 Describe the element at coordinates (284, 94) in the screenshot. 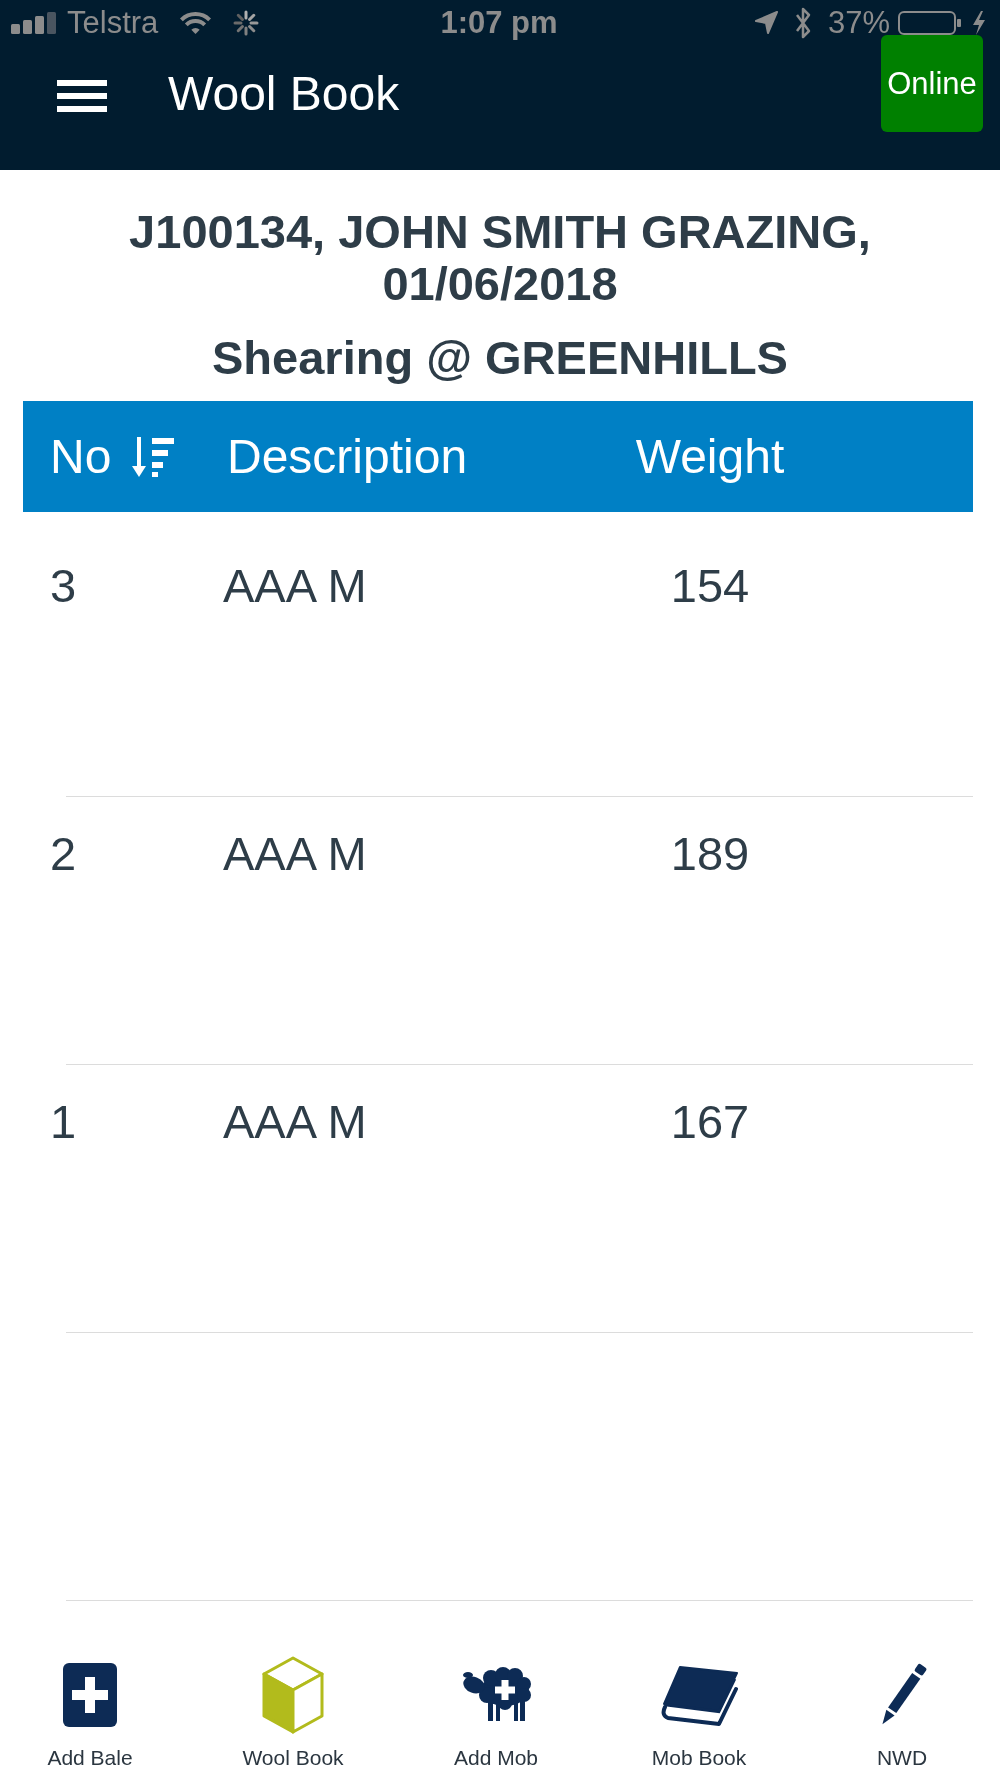

I see `page-title: Wool Book` at that location.